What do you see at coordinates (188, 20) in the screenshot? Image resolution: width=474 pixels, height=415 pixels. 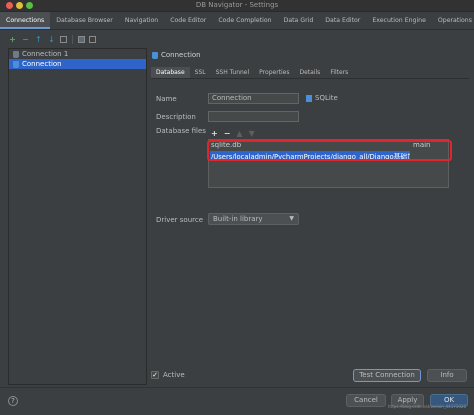 I see `tab-code-editor: Code Editor` at bounding box center [188, 20].